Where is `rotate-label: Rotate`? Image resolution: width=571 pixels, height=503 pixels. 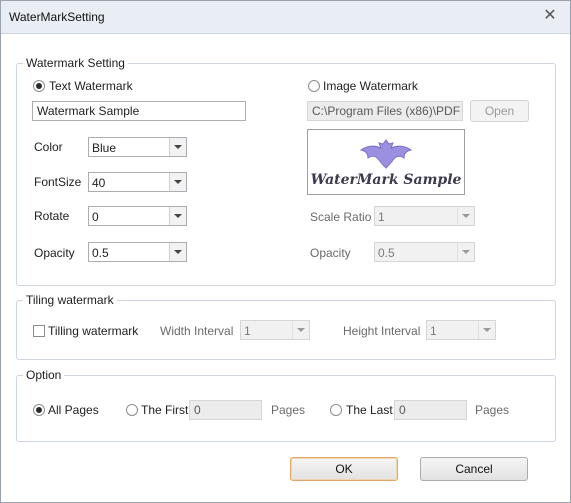
rotate-label: Rotate is located at coordinates (52, 216).